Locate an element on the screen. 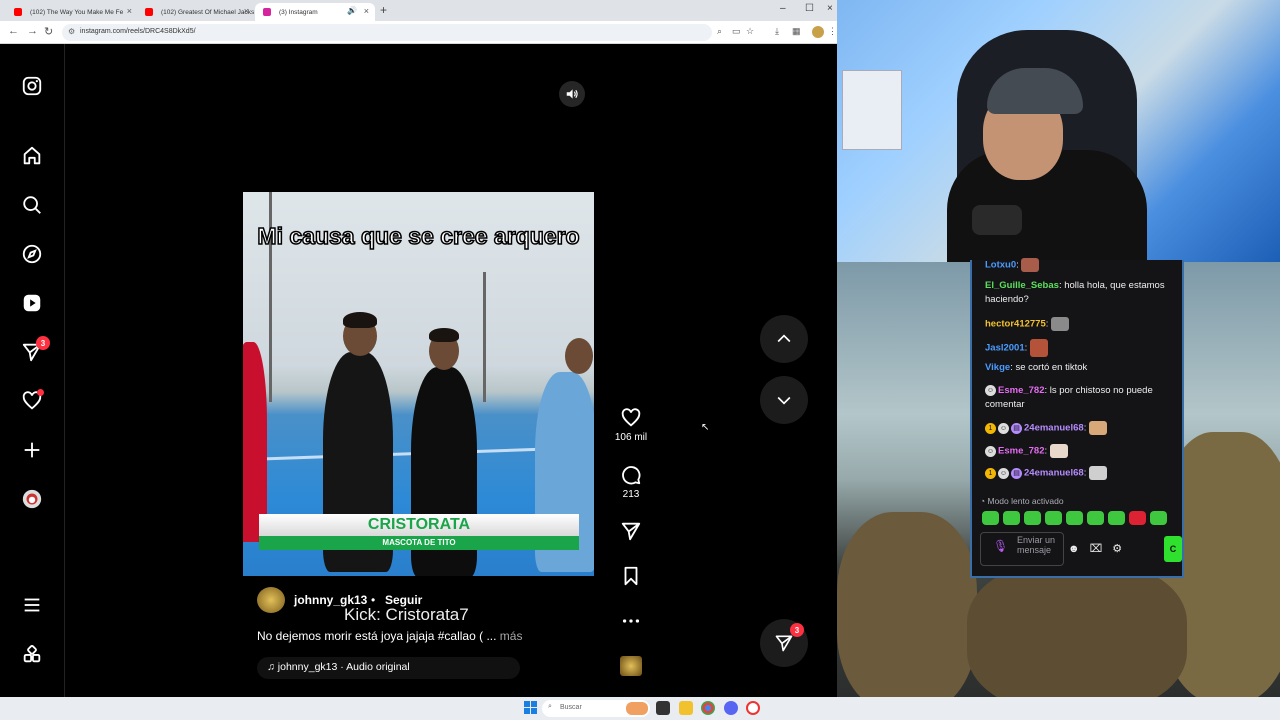 Image resolution: width=1280 pixels, height=720 pixels. create-icon is located at coordinates (32, 450).